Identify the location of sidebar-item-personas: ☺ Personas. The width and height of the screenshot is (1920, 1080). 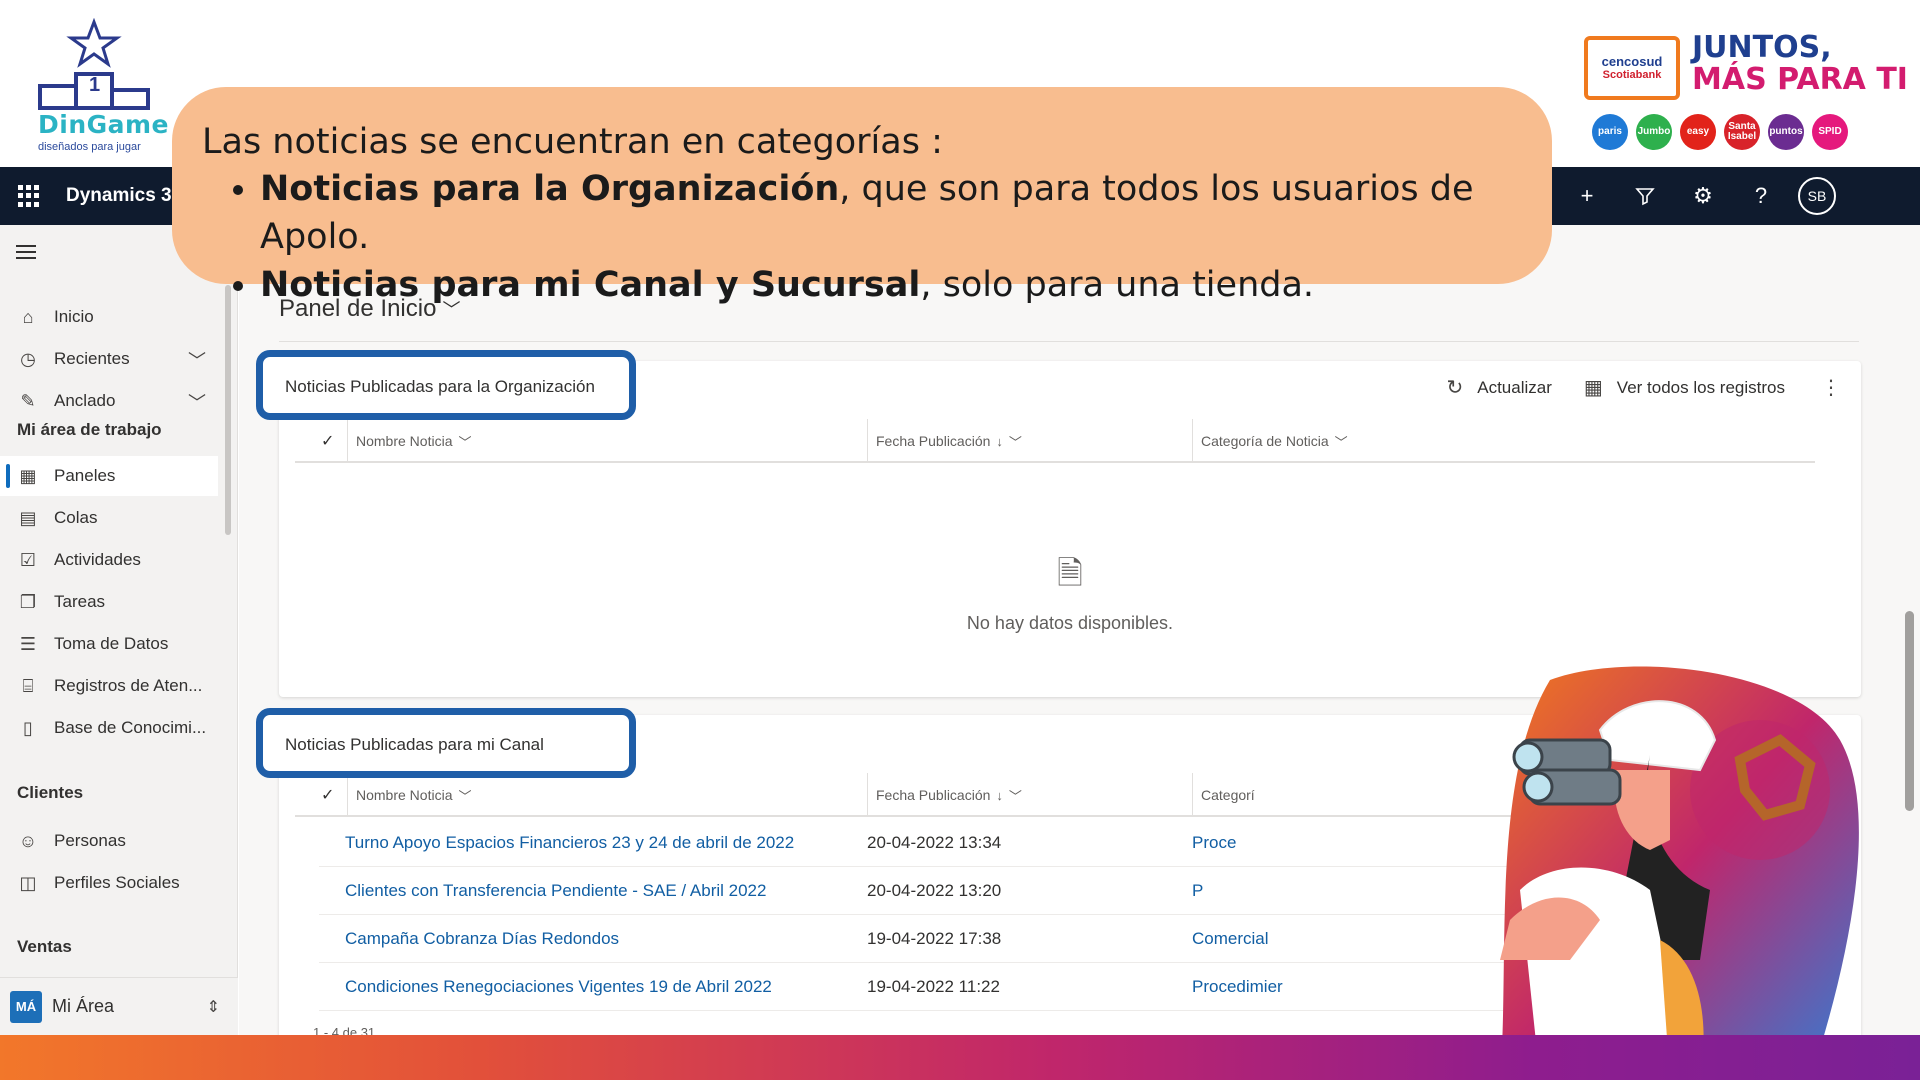
(109, 841).